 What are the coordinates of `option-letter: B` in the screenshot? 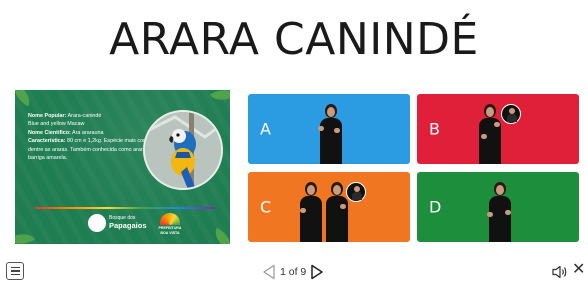 It's located at (434, 129).